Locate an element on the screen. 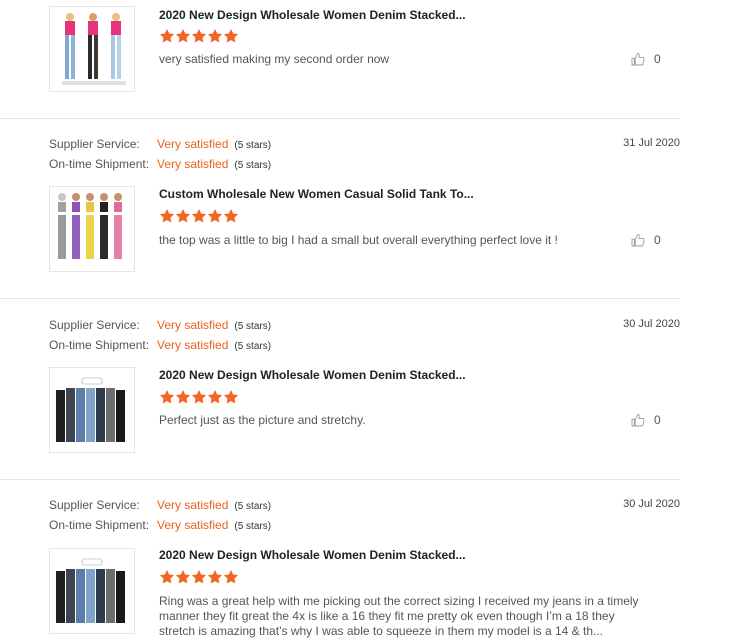 The height and width of the screenshot is (642, 736). review-date: 31 Jul 2020 is located at coordinates (651, 143).